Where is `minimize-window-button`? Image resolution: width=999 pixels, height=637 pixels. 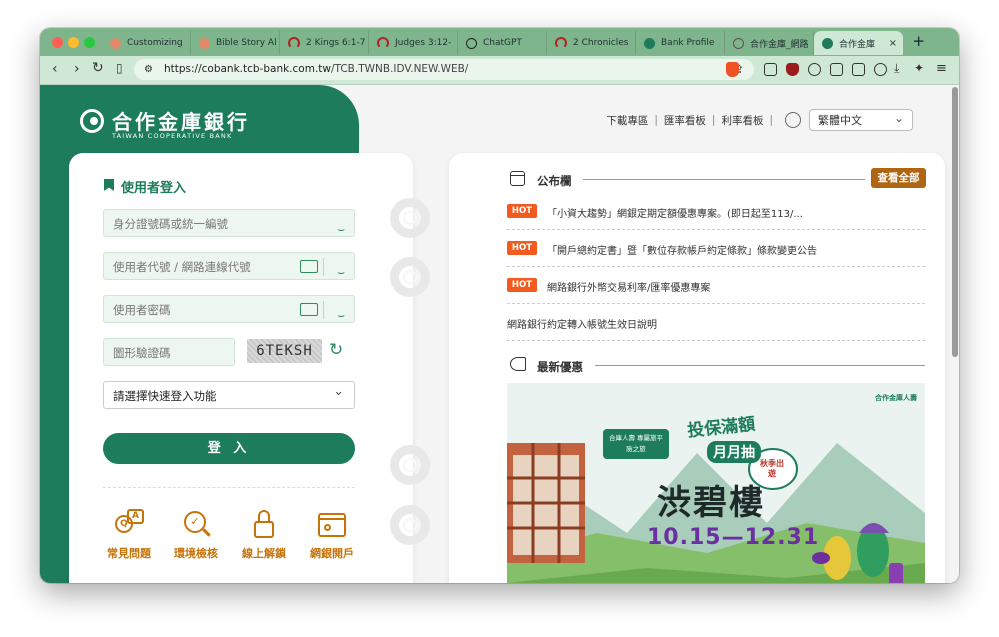 minimize-window-button is located at coordinates (73, 42).